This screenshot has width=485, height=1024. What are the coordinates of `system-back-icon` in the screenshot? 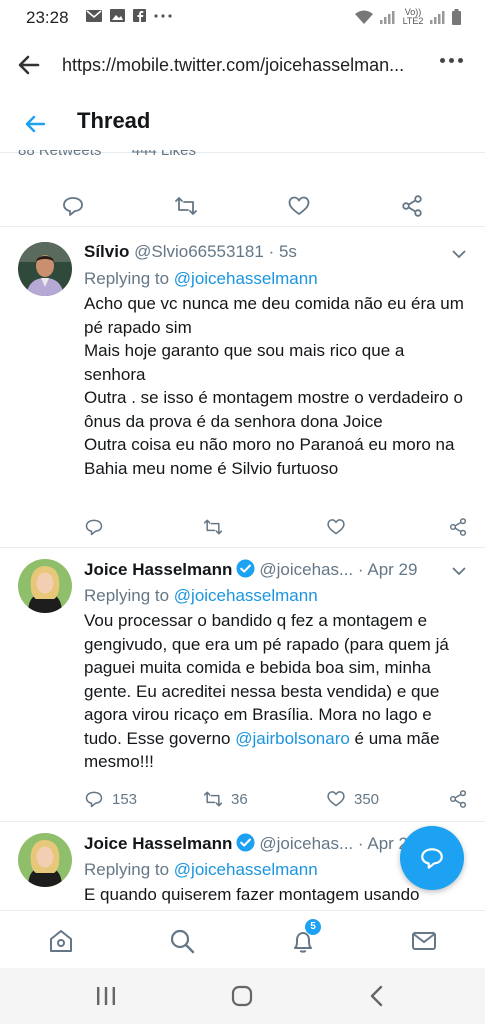 It's located at (377, 996).